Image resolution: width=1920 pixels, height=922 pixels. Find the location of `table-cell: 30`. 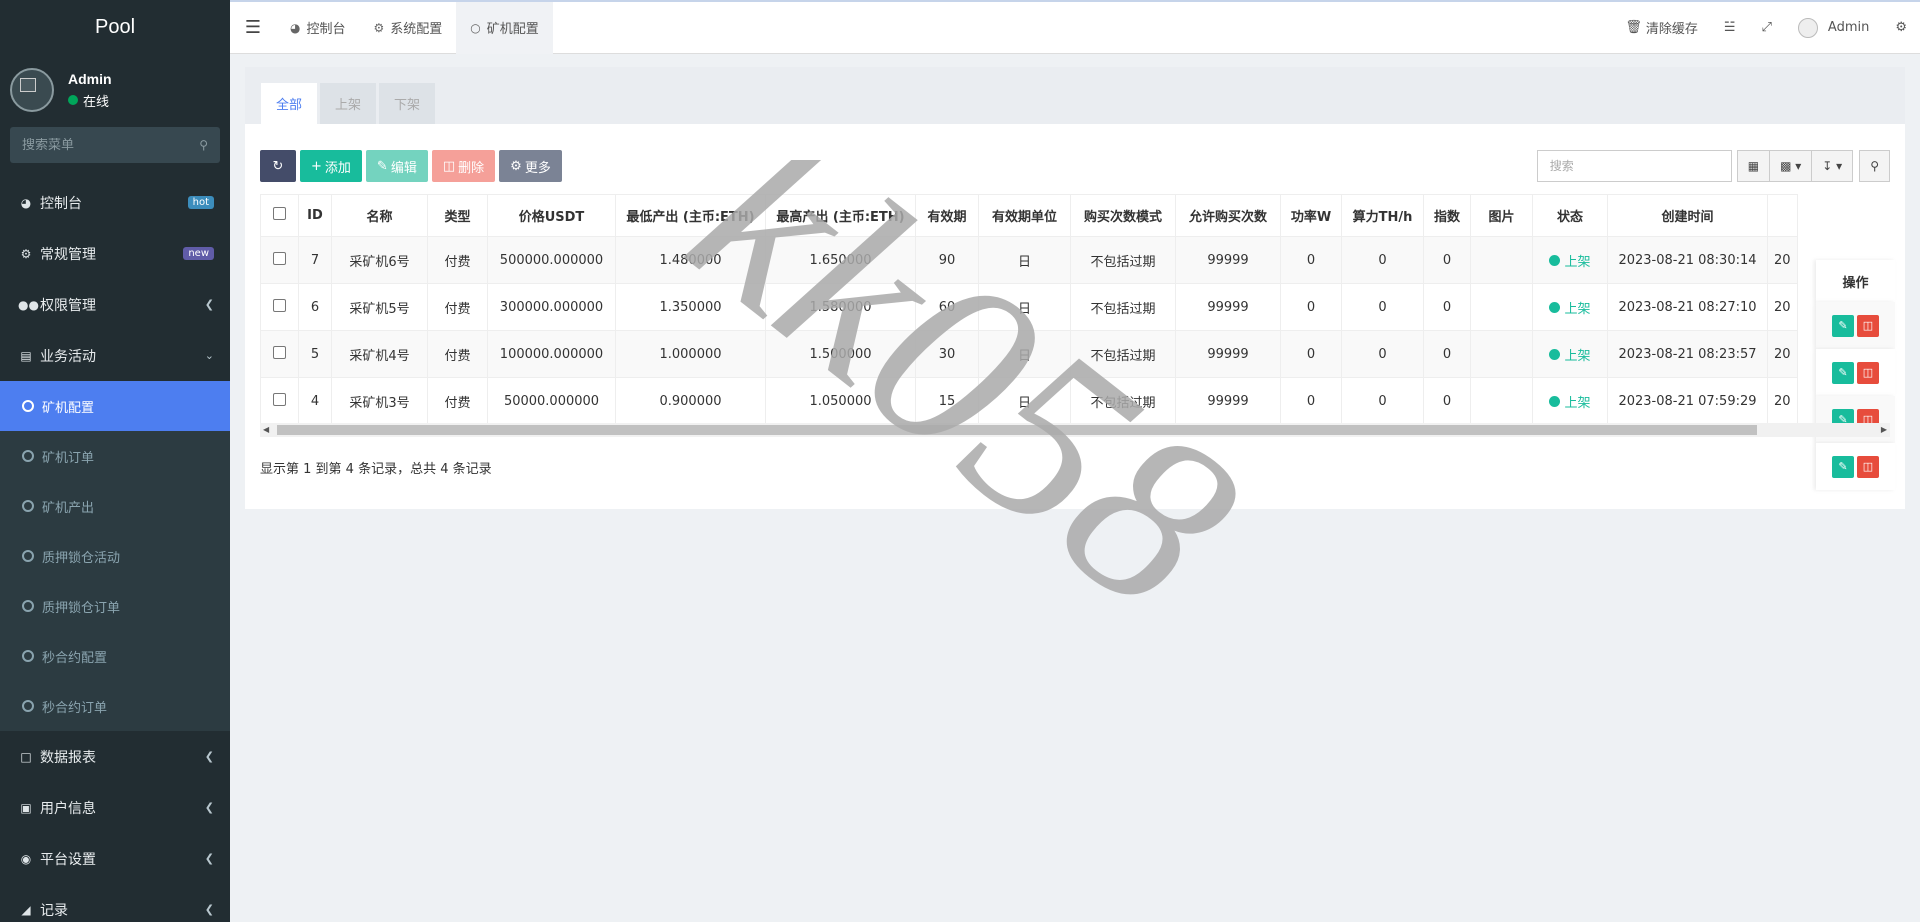

table-cell: 30 is located at coordinates (947, 354).